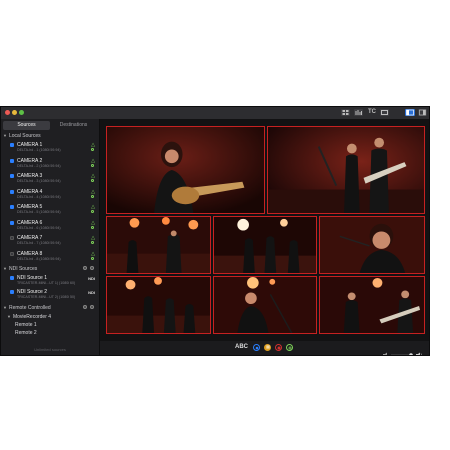 This screenshot has width=450, height=450. What do you see at coordinates (410, 112) in the screenshot?
I see `sidebar-toggle-icon` at bounding box center [410, 112].